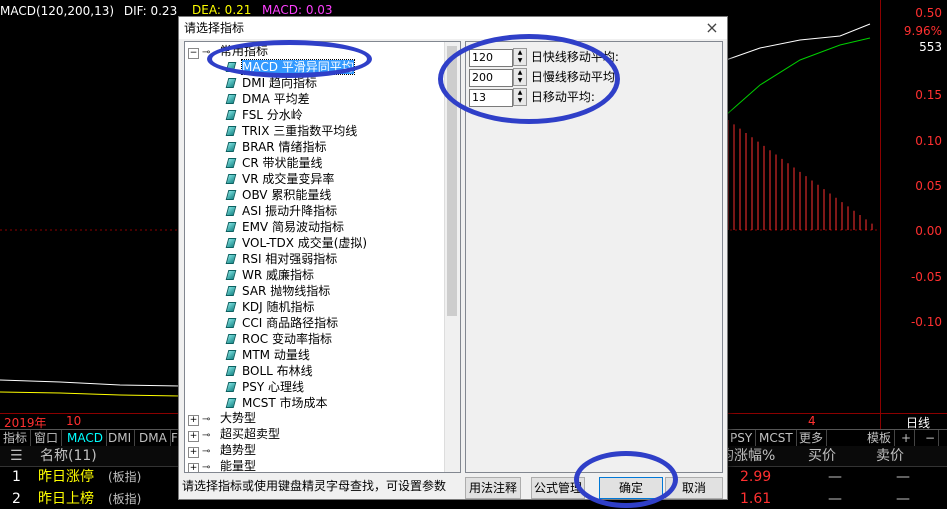  Describe the element at coordinates (880, 438) in the screenshot. I see `tab-template: 模板` at that location.